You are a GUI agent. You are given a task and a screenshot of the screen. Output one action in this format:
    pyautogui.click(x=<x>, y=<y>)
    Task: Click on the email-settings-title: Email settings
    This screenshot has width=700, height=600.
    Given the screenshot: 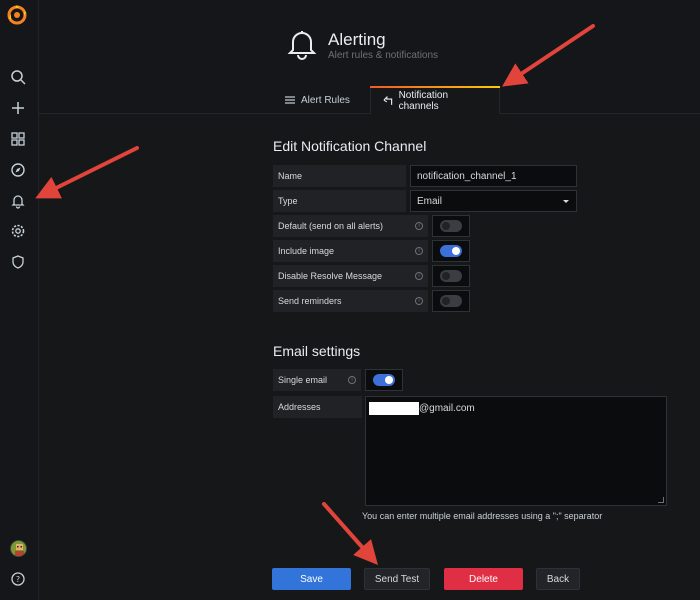 What is the action you would take?
    pyautogui.click(x=317, y=351)
    